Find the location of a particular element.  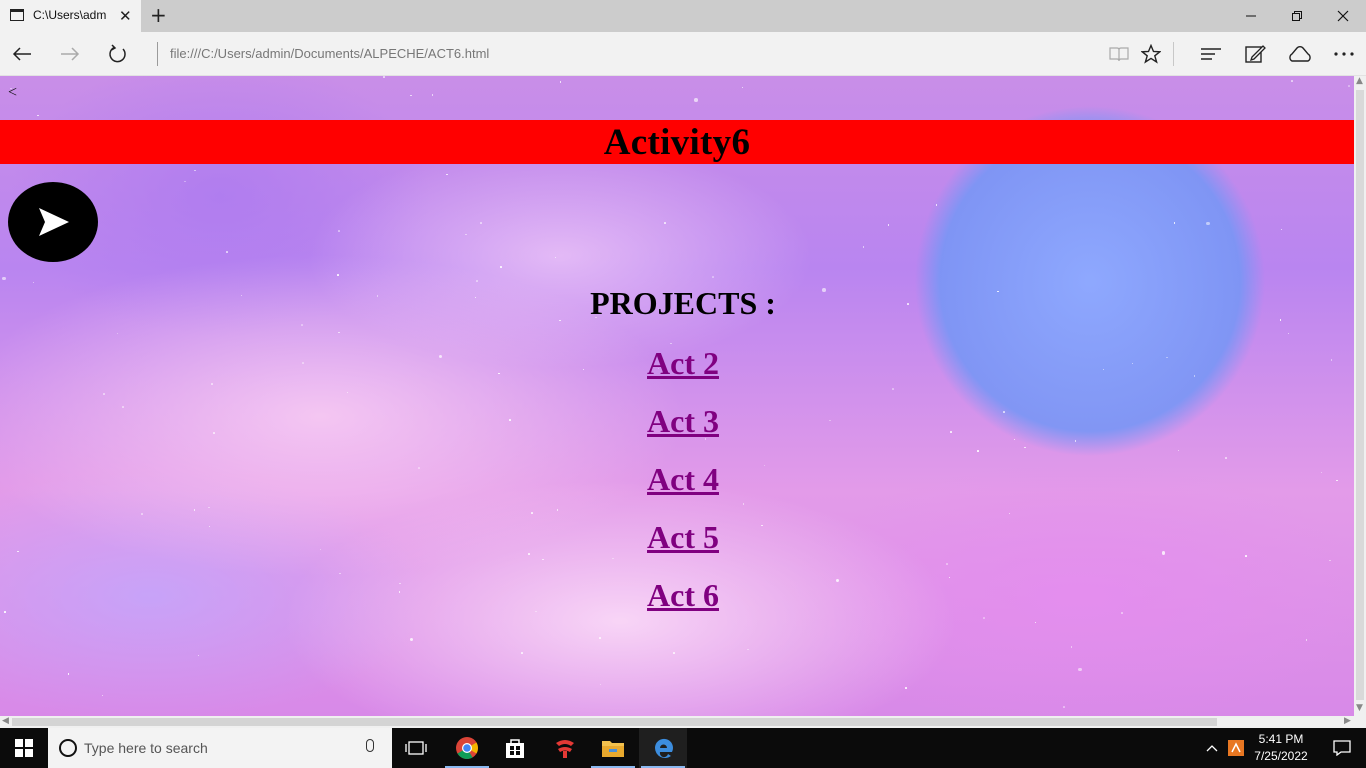

close-window-button is located at coordinates (1343, 16).